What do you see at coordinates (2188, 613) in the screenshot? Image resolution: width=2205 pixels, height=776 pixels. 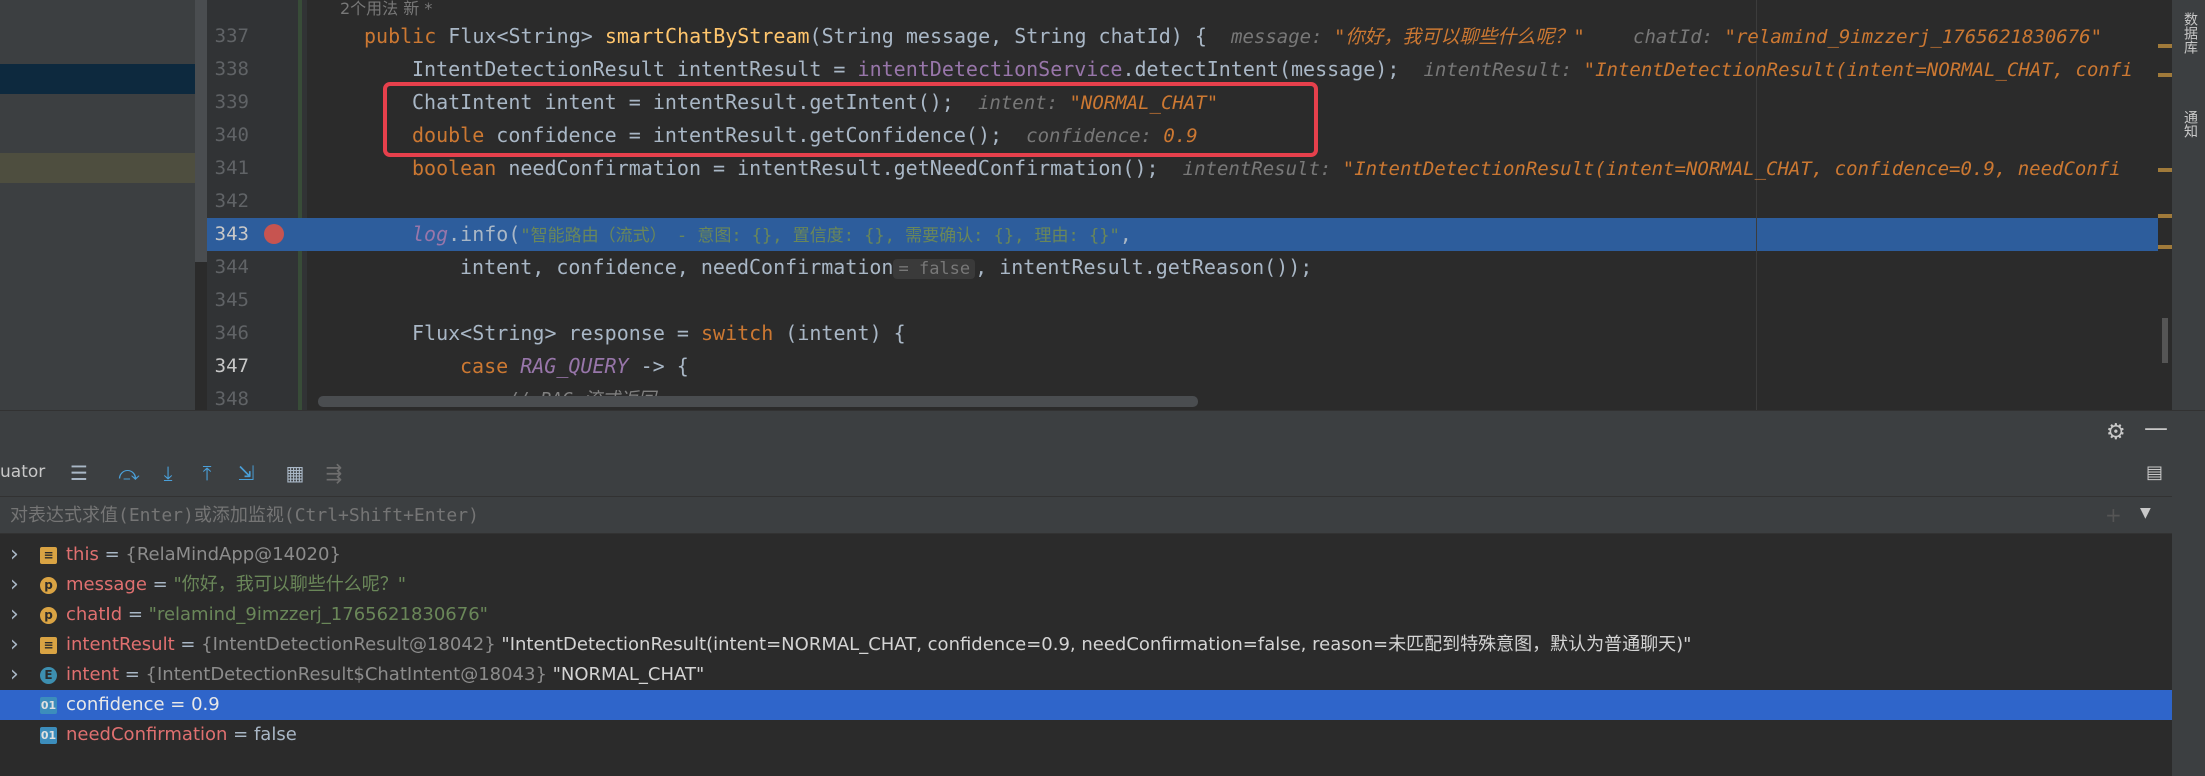 I see `debugger-side-bar` at bounding box center [2188, 613].